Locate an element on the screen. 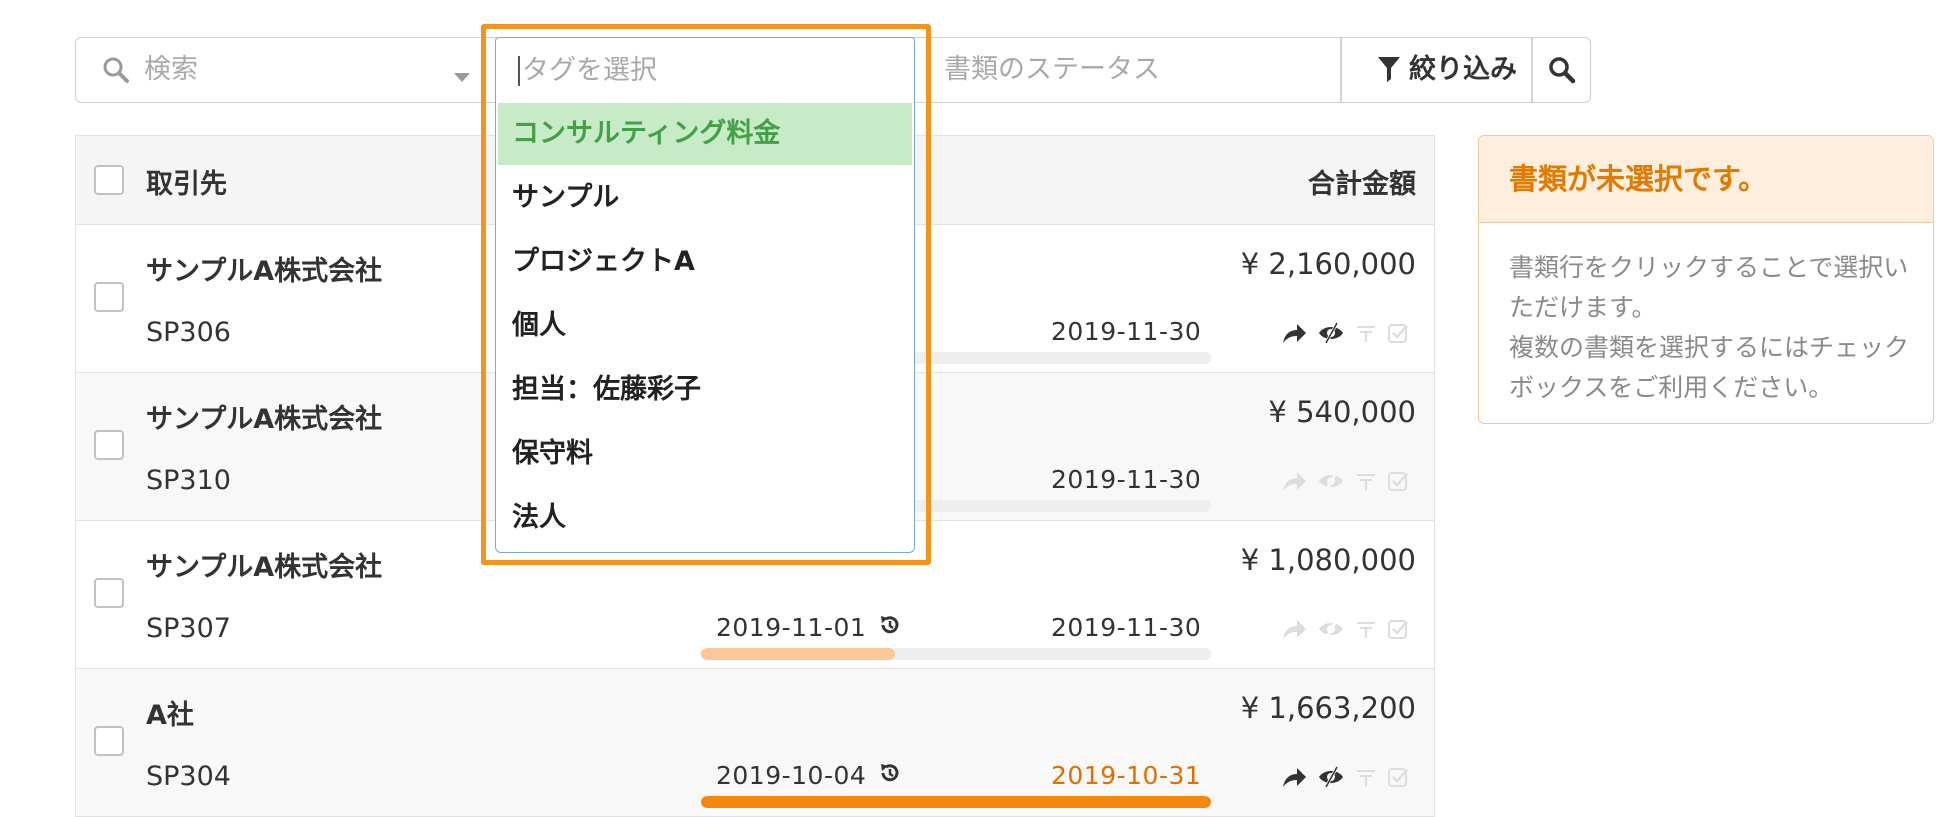 The height and width of the screenshot is (817, 1944). status-select: 書類のステータス is located at coordinates (1052, 69).